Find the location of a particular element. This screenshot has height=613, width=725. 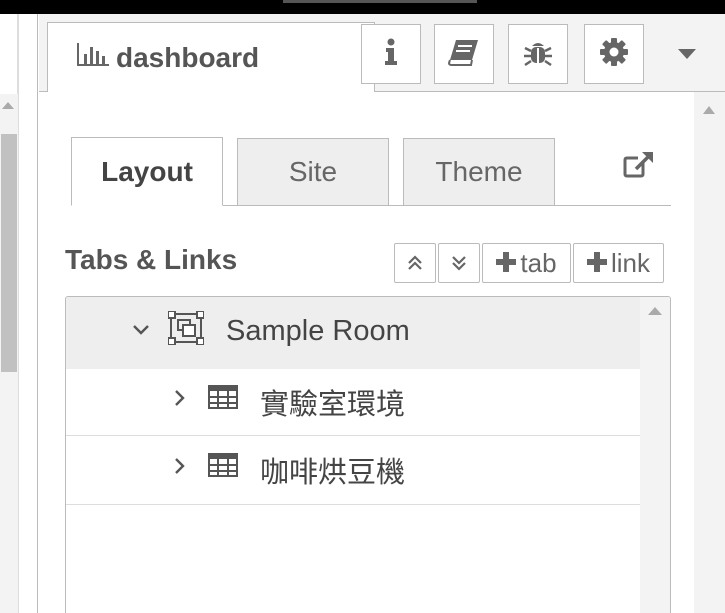

chevron-down-icon is located at coordinates (141, 332).